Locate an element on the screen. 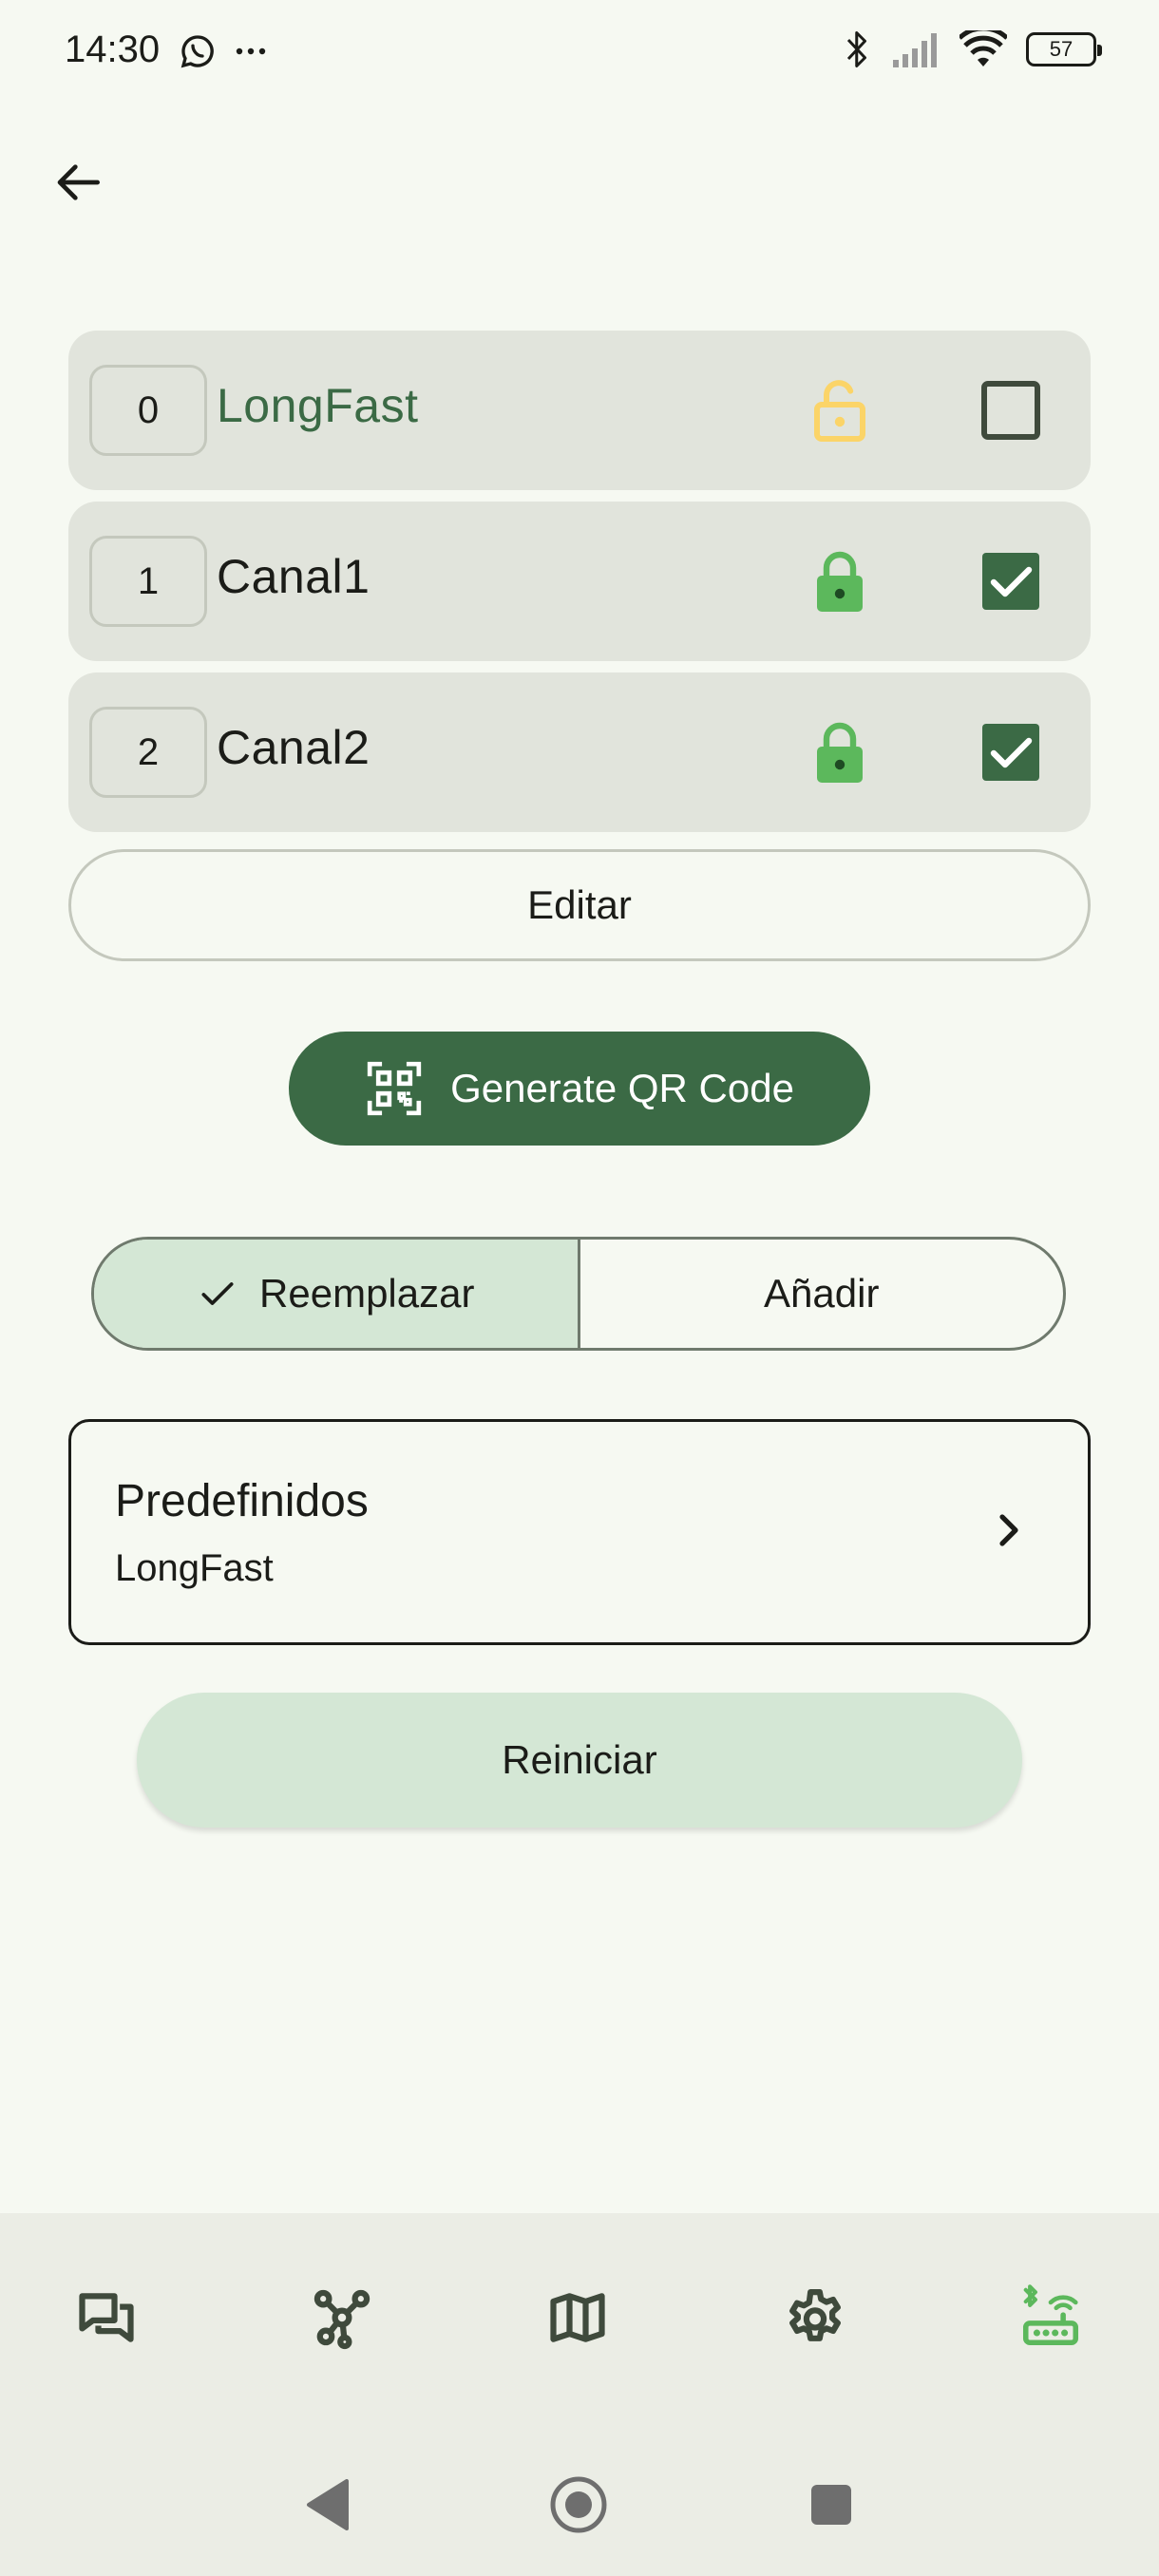 This screenshot has height=2576, width=1159. reset-button: Reiniciar is located at coordinates (579, 1760).